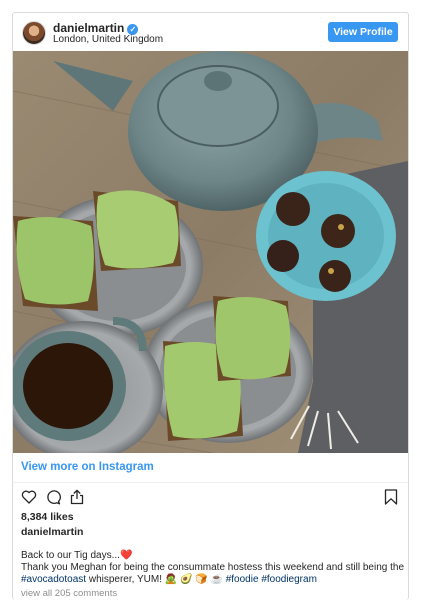 The image size is (421, 600). What do you see at coordinates (210, 482) in the screenshot?
I see `divider` at bounding box center [210, 482].